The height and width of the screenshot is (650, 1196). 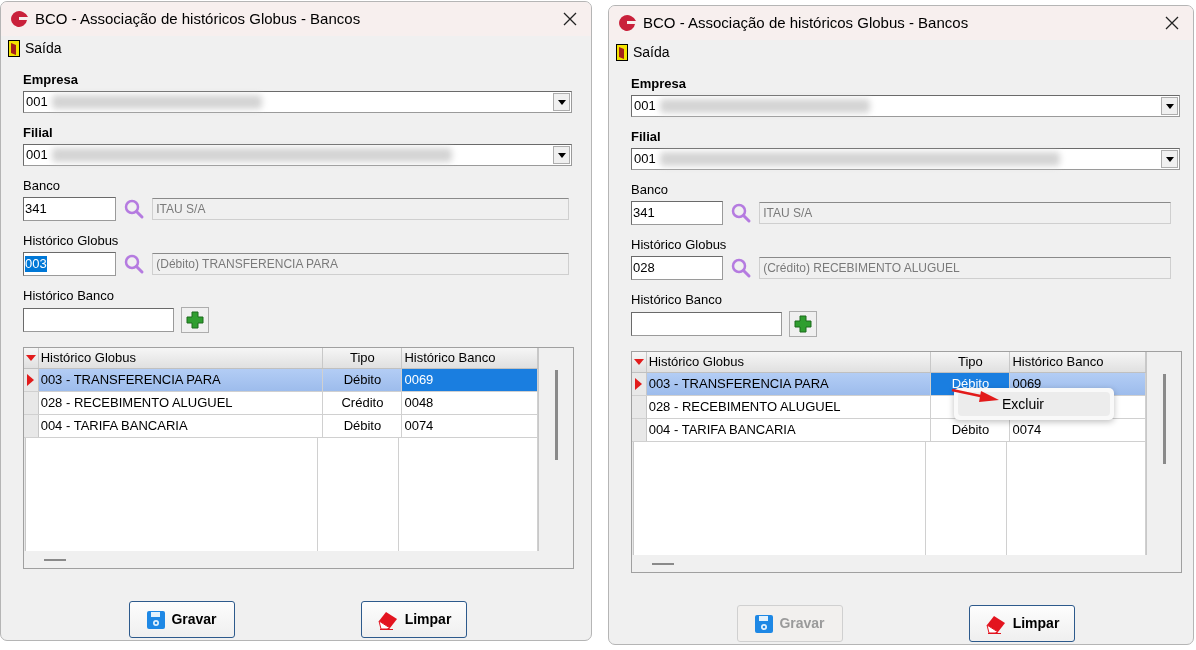 What do you see at coordinates (181, 380) in the screenshot?
I see `table-cell: 003 - TRANSFERENCIA PARA` at bounding box center [181, 380].